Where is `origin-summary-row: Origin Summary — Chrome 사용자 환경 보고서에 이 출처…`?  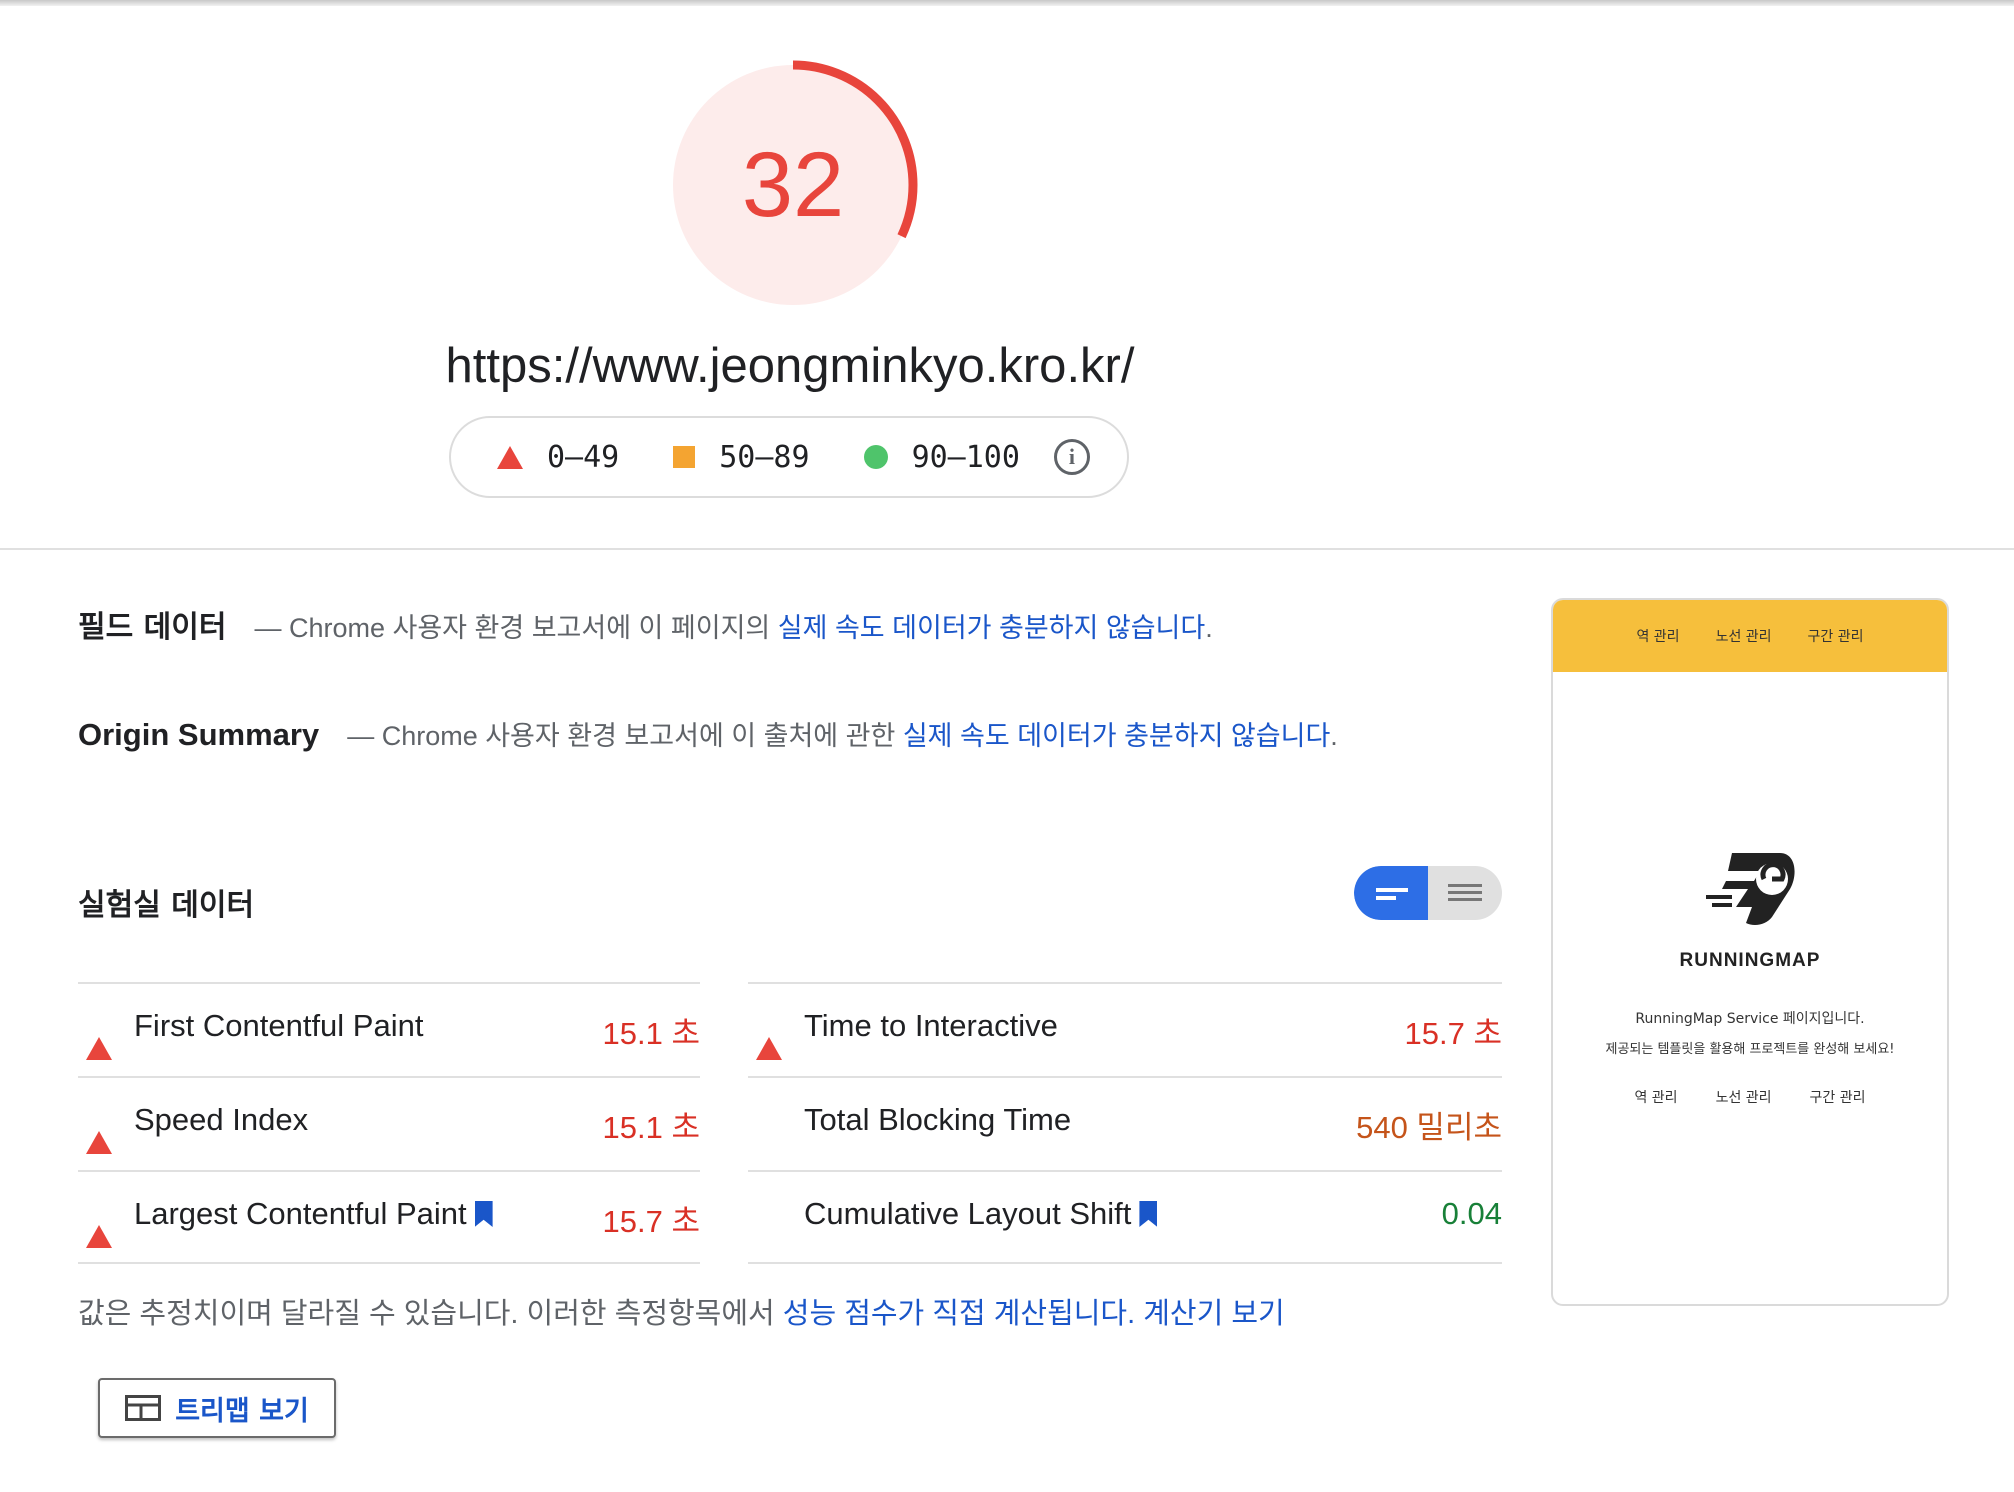 origin-summary-row: Origin Summary — Chrome 사용자 환경 보고서에 이 출처… is located at coordinates (708, 733).